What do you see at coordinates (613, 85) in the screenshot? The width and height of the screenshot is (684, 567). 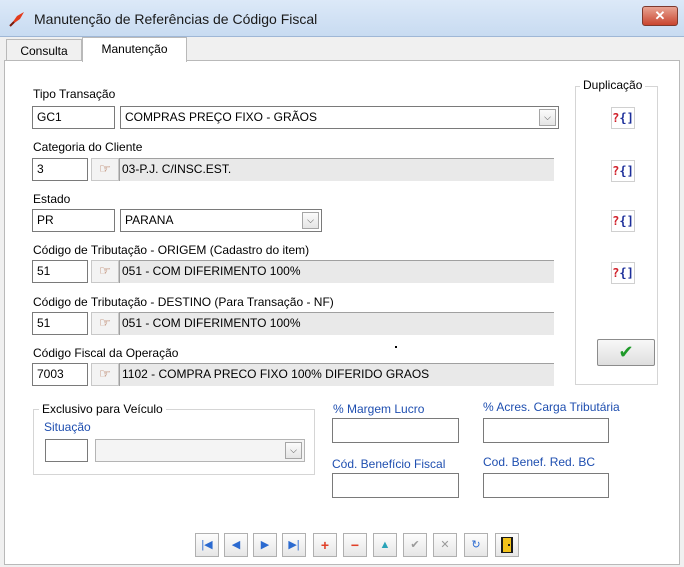 I see `duplicacao-title: Duplicação` at bounding box center [613, 85].